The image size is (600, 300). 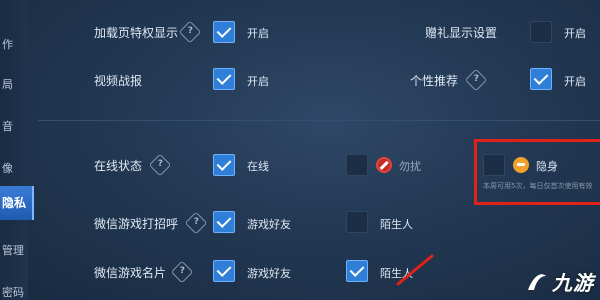 I want to click on online-status-label: 在线状态, so click(x=118, y=166).